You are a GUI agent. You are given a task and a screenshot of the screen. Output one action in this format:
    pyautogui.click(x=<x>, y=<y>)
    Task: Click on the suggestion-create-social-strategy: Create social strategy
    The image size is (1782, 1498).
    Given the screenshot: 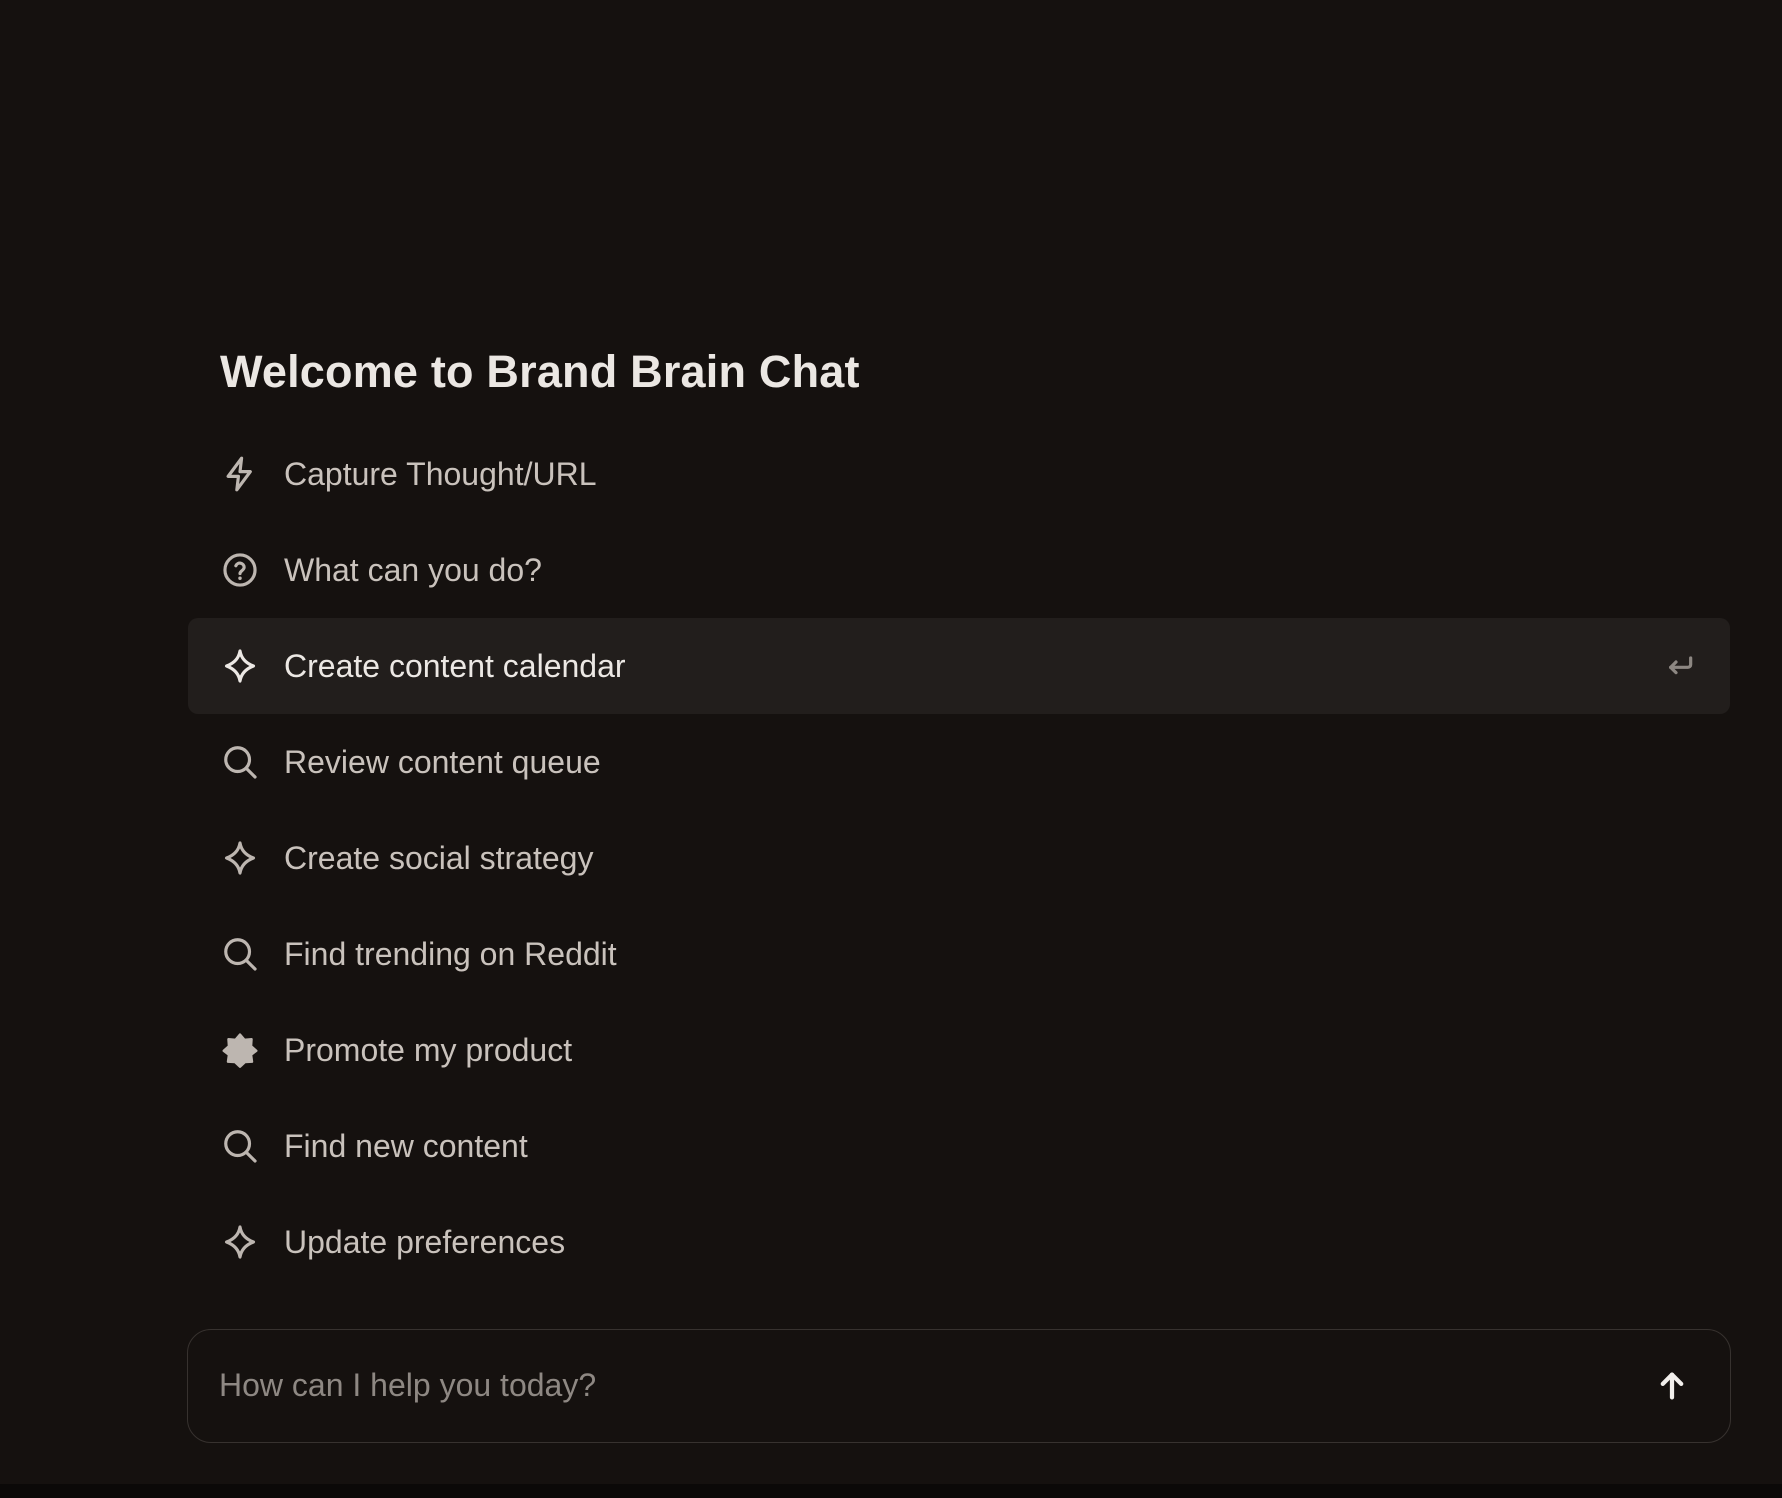 What is the action you would take?
    pyautogui.click(x=959, y=858)
    